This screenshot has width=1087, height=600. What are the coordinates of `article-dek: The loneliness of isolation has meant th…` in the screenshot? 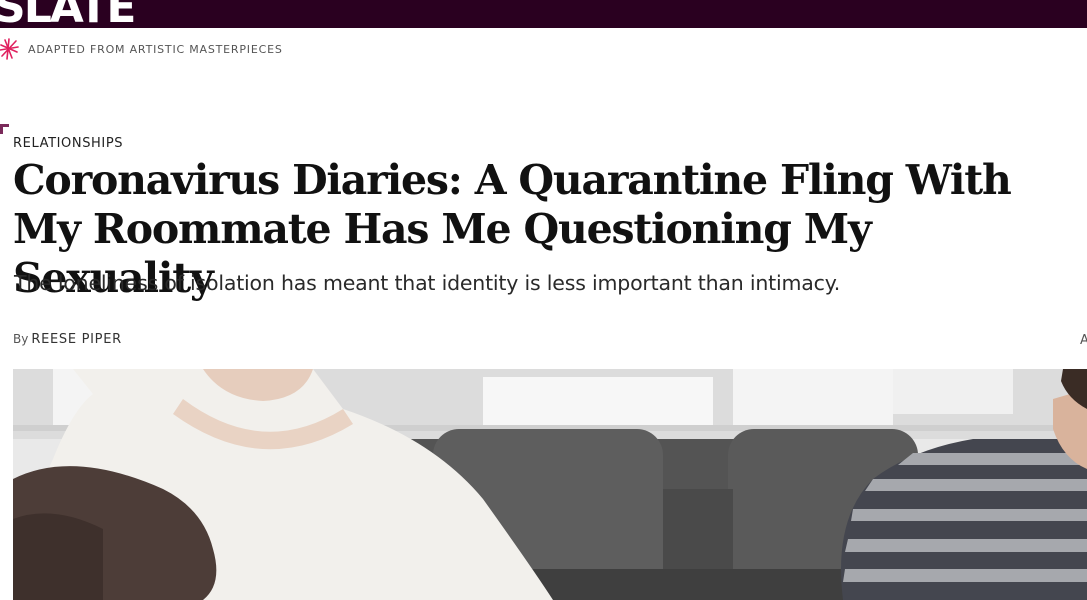 It's located at (427, 283).